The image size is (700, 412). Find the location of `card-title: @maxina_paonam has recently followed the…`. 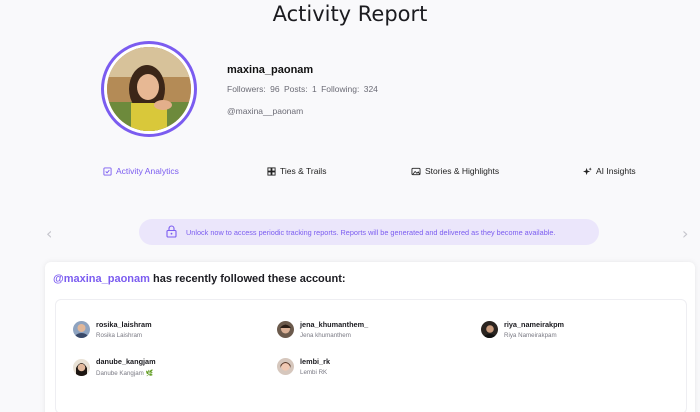

card-title: @maxina_paonam has recently followed the… is located at coordinates (199, 279).